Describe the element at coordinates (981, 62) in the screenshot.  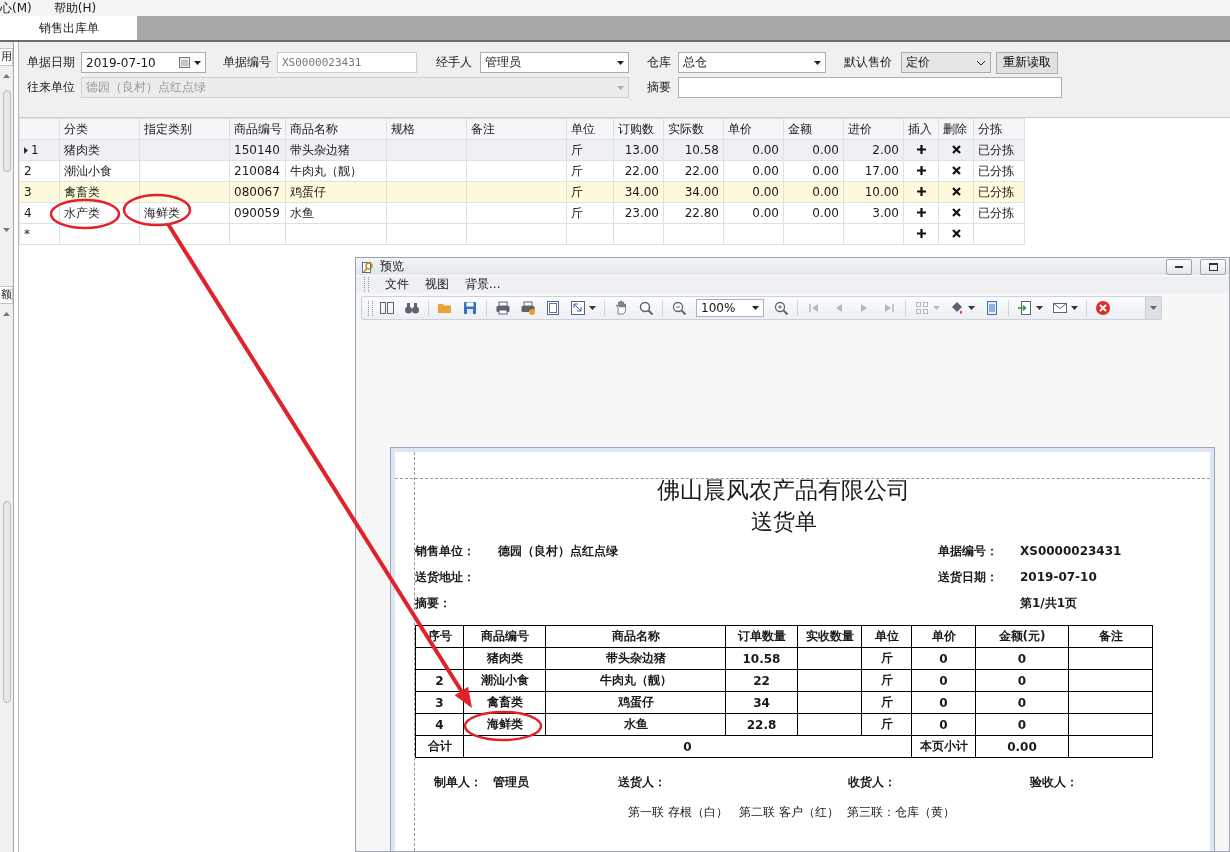
I see `chevron-icon` at that location.